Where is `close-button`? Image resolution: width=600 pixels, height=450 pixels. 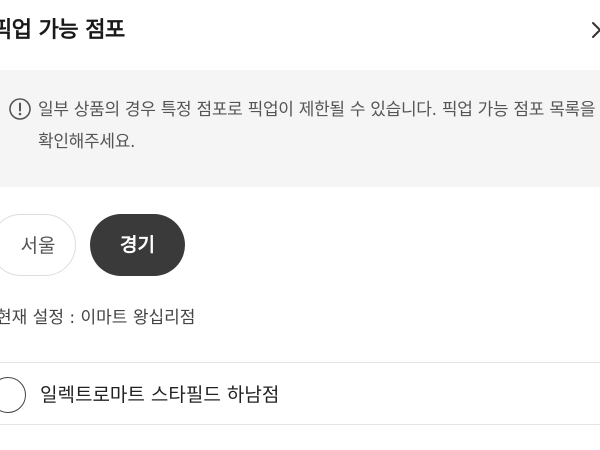
close-button is located at coordinates (594, 30).